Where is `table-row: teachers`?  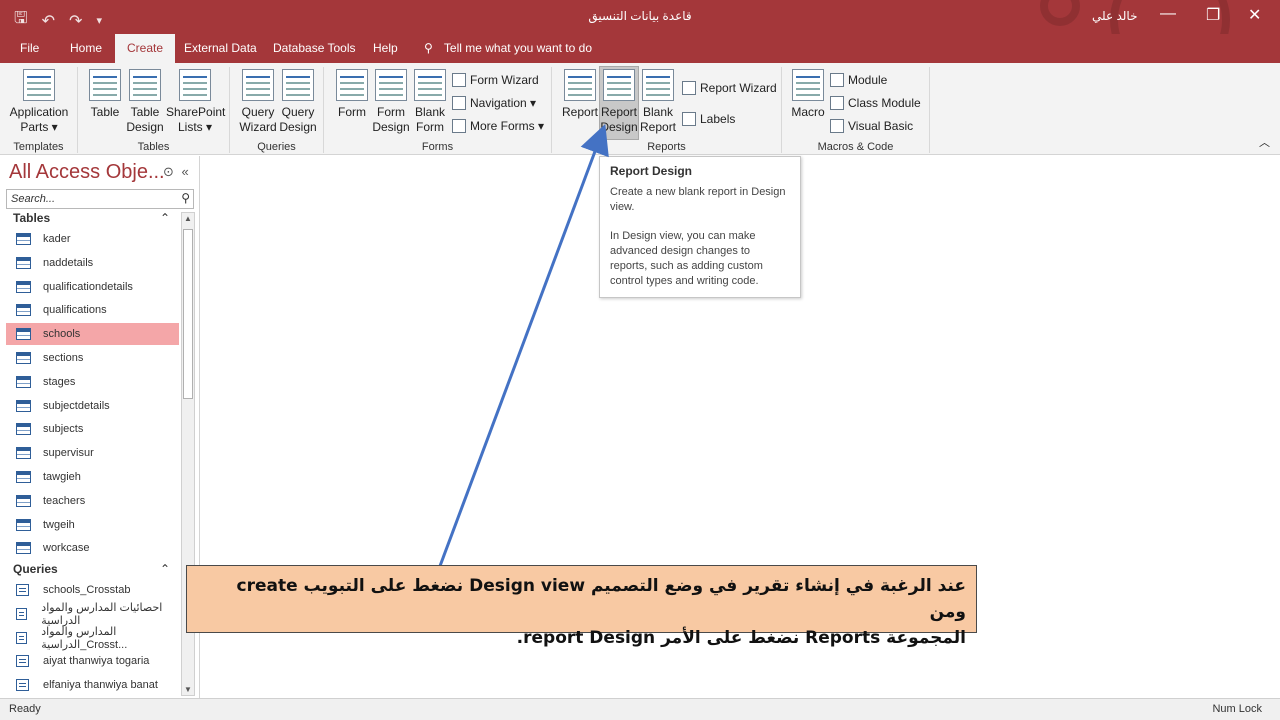 table-row: teachers is located at coordinates (92, 501).